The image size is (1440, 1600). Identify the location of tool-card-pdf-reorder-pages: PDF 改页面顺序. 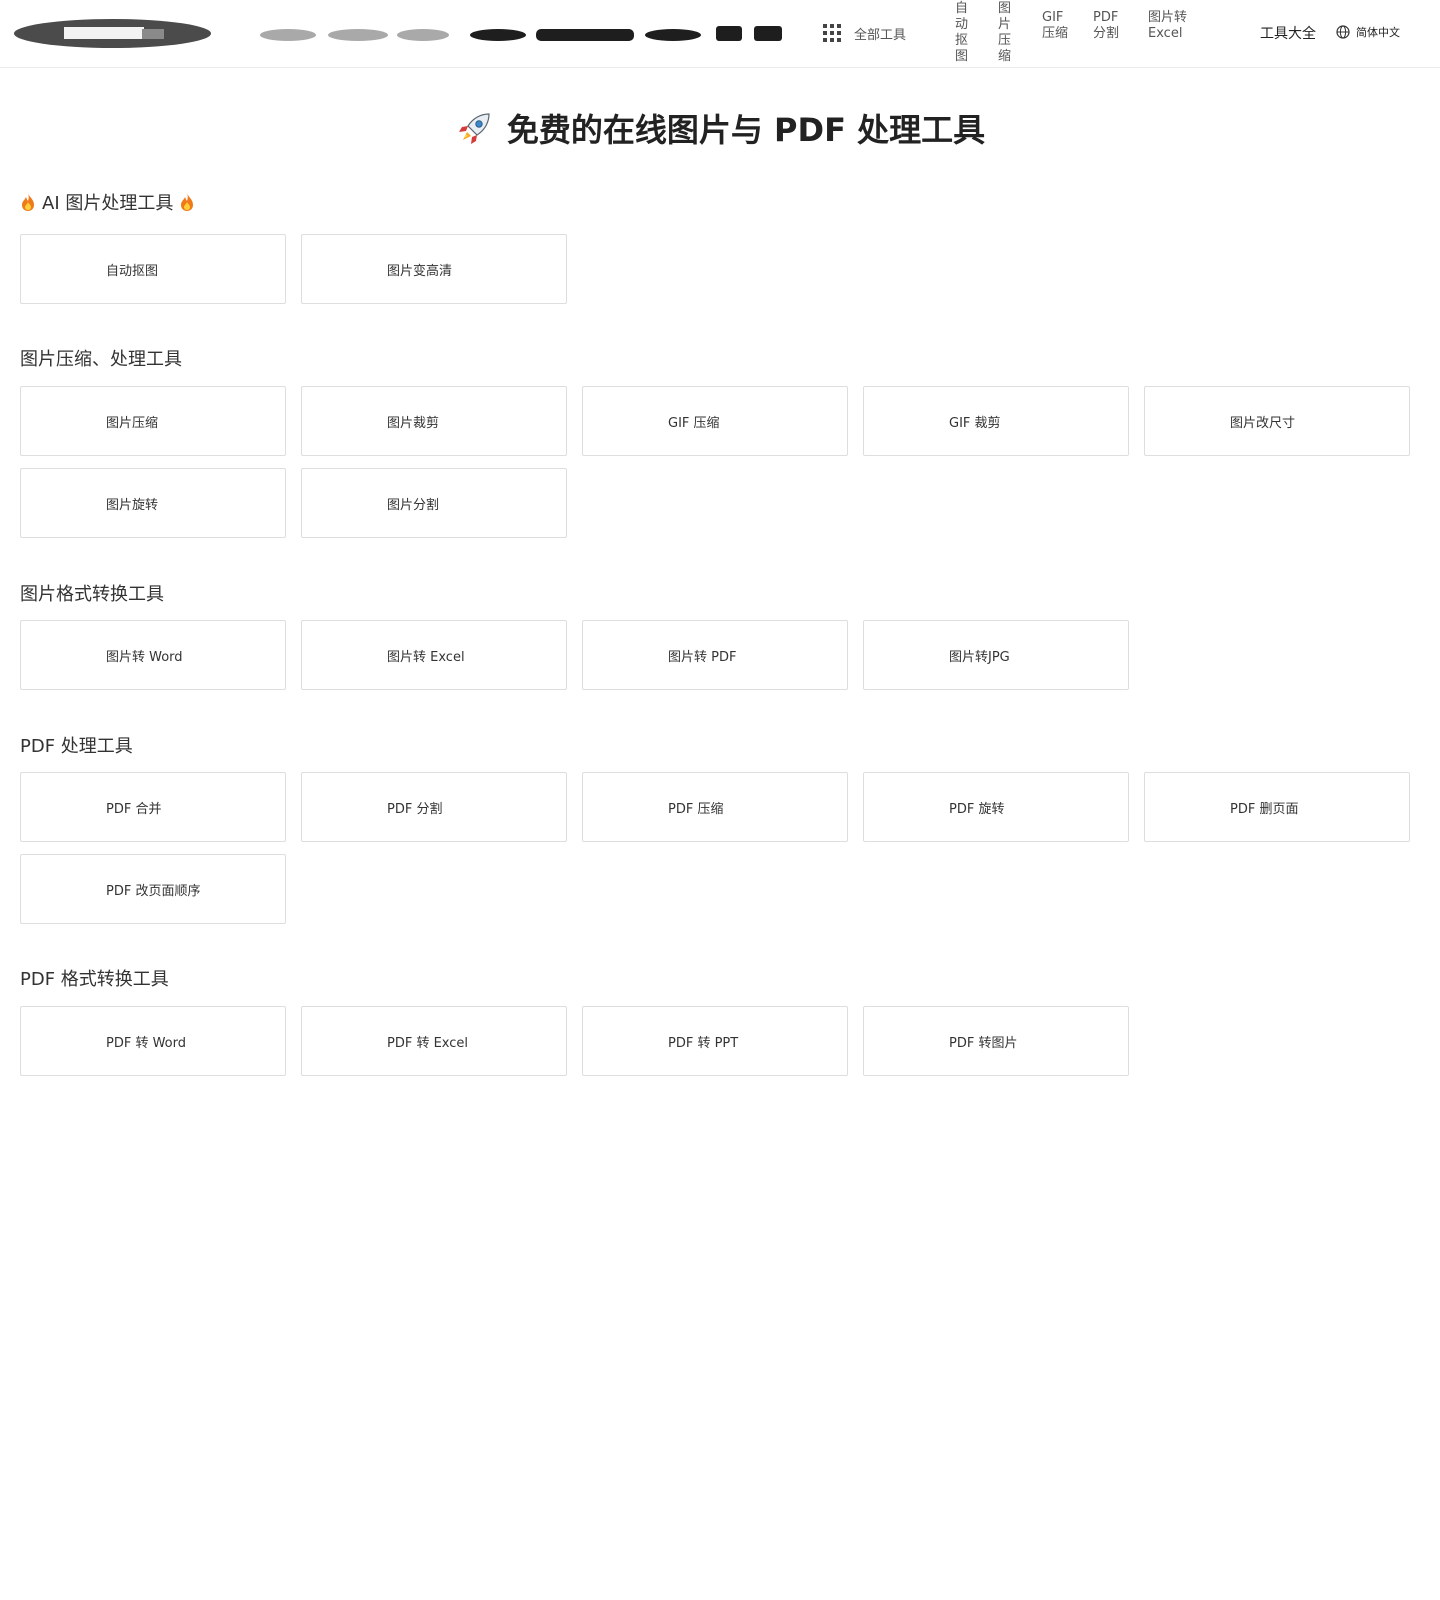
(153, 889).